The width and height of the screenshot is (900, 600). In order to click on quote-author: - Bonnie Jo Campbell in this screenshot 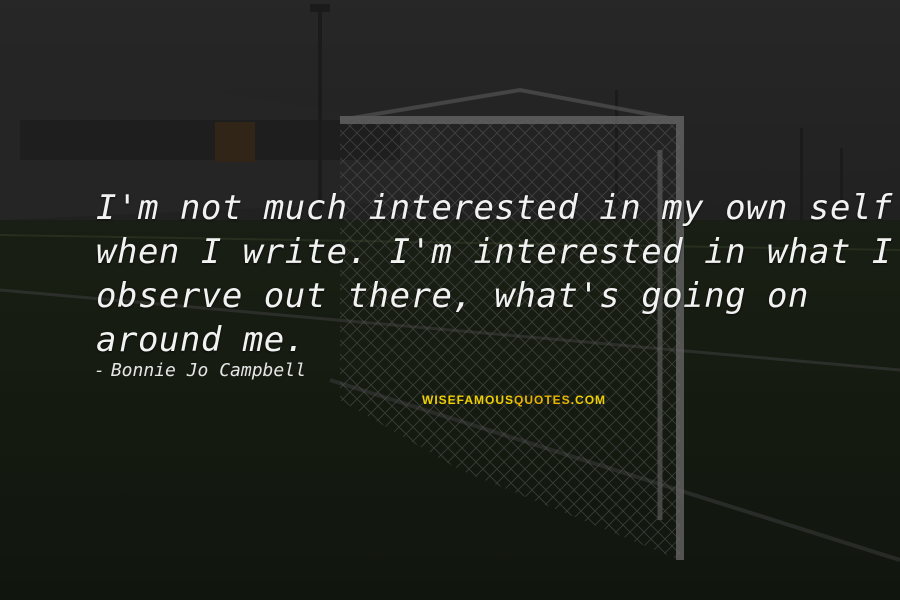, I will do `click(200, 370)`.